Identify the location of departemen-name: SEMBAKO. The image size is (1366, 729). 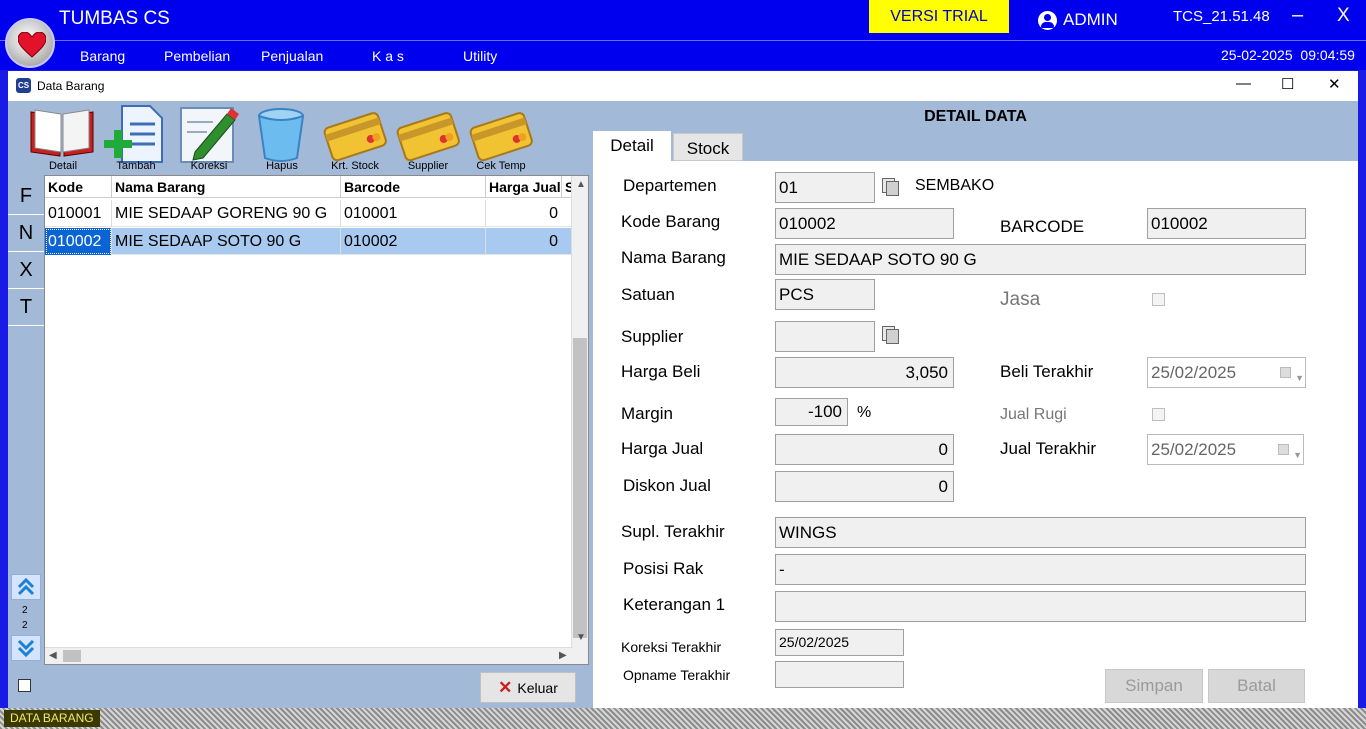
(955, 185).